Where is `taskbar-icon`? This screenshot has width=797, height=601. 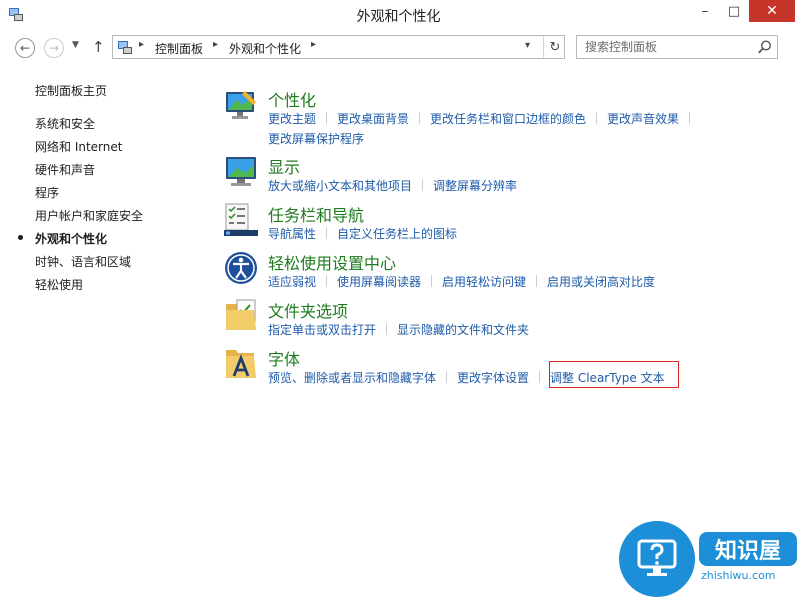
taskbar-icon is located at coordinates (241, 220).